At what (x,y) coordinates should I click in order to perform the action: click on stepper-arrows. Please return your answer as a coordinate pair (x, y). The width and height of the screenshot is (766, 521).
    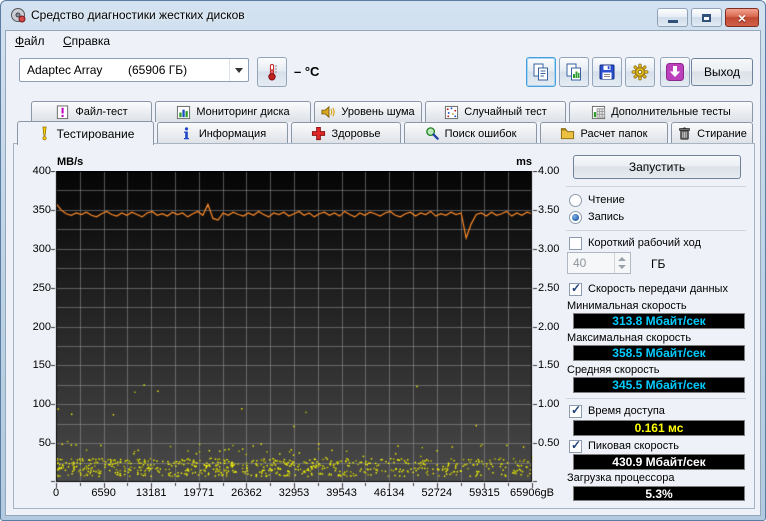
    Looking at the image, I should click on (622, 263).